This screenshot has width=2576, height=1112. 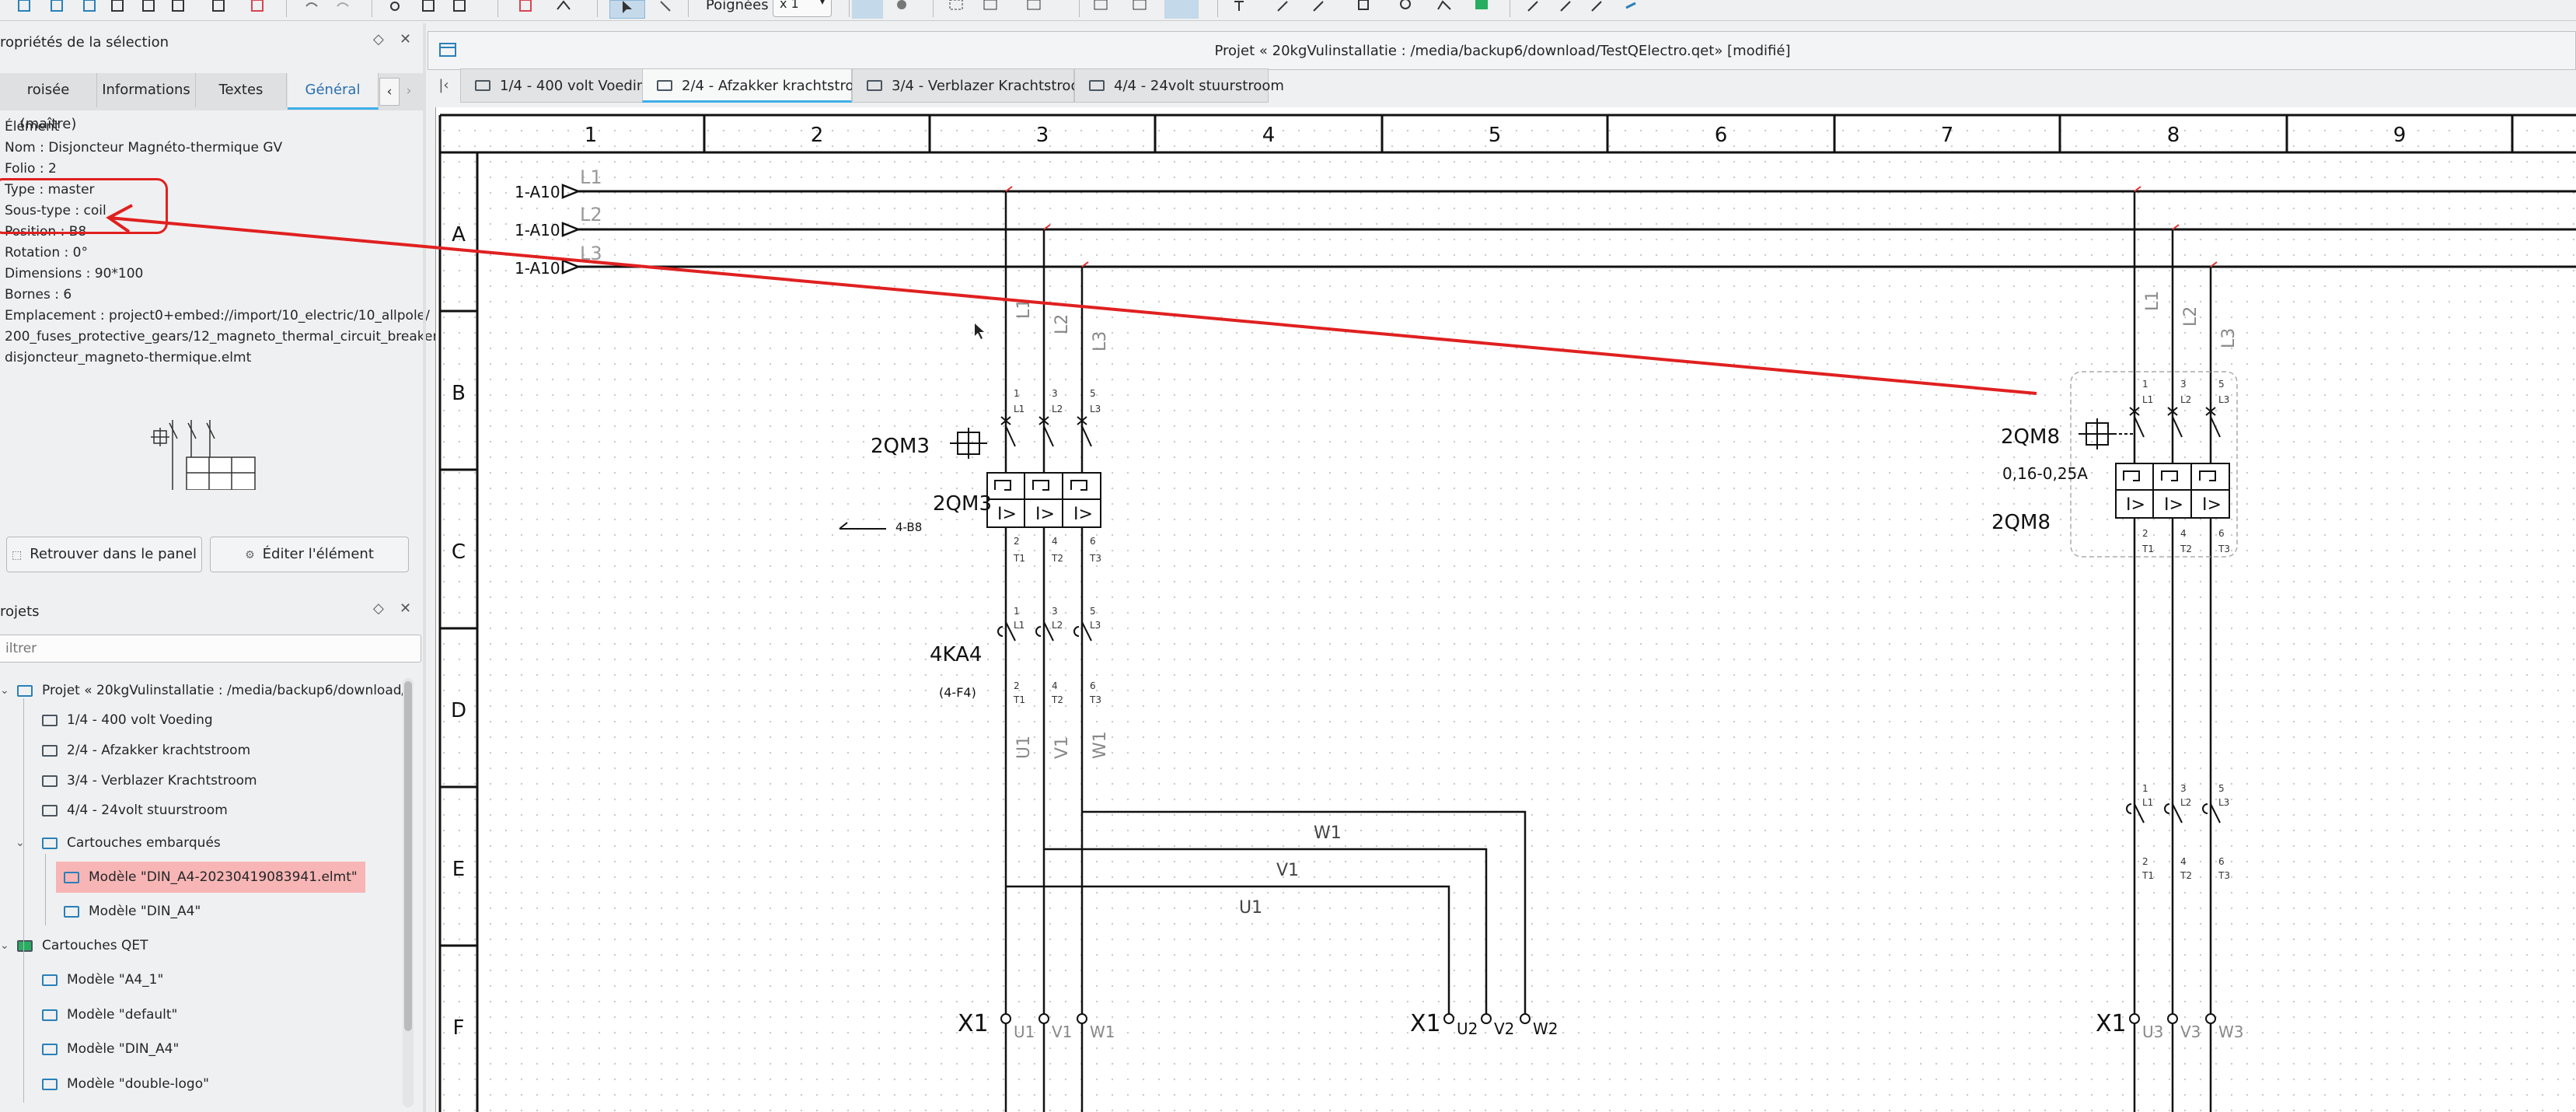 What do you see at coordinates (459, 1028) in the screenshot?
I see `row-header: F` at bounding box center [459, 1028].